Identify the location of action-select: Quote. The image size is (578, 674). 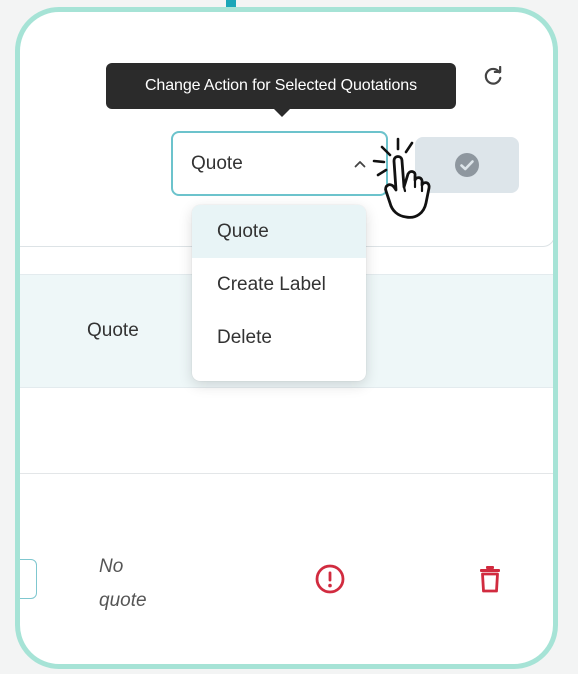
(279, 163).